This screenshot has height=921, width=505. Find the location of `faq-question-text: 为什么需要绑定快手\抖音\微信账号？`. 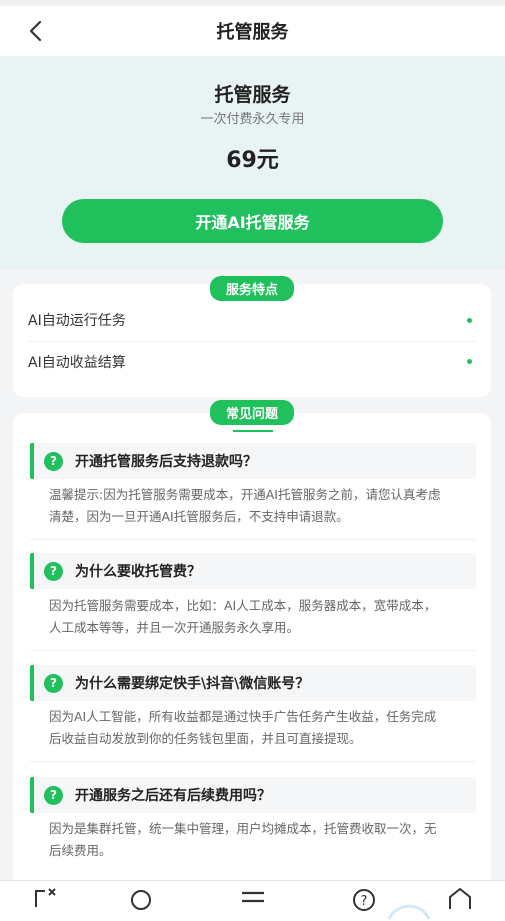

faq-question-text: 为什么需要绑定快手\抖音\微信账号？ is located at coordinates (192, 684).